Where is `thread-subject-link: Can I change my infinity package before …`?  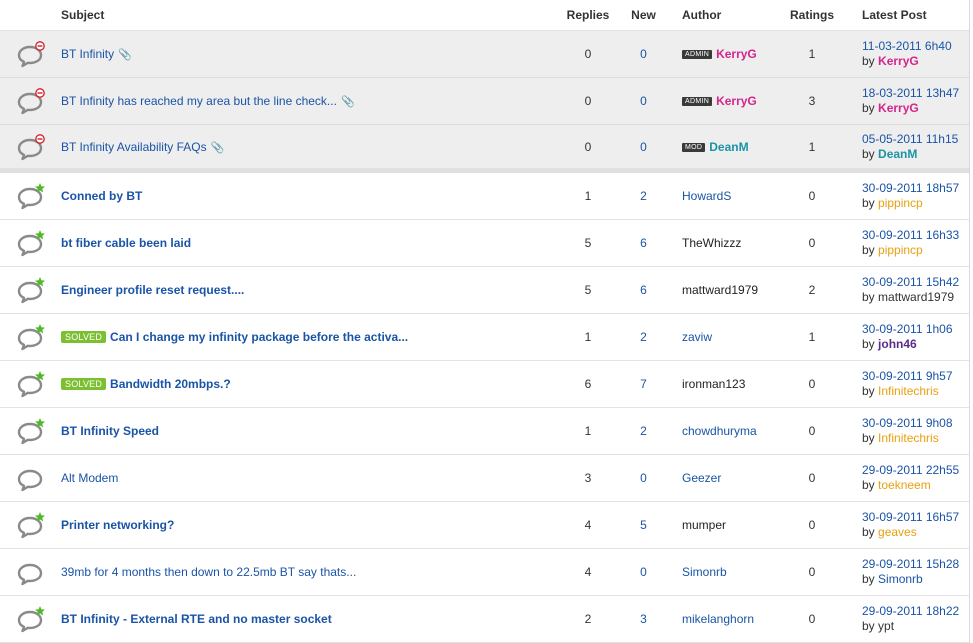
thread-subject-link: Can I change my infinity package before … is located at coordinates (259, 337).